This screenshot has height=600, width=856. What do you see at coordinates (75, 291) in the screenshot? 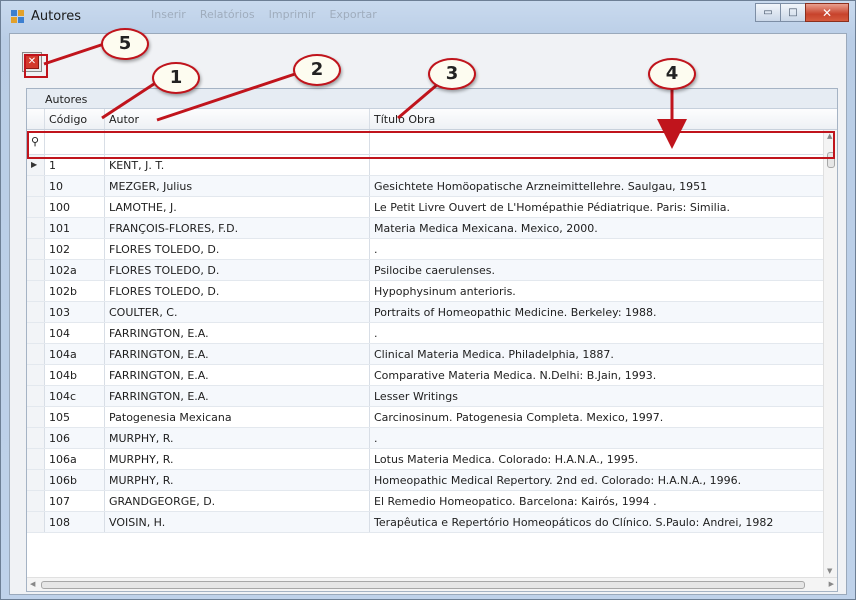
I see `cell-codigo: 102b` at bounding box center [75, 291].